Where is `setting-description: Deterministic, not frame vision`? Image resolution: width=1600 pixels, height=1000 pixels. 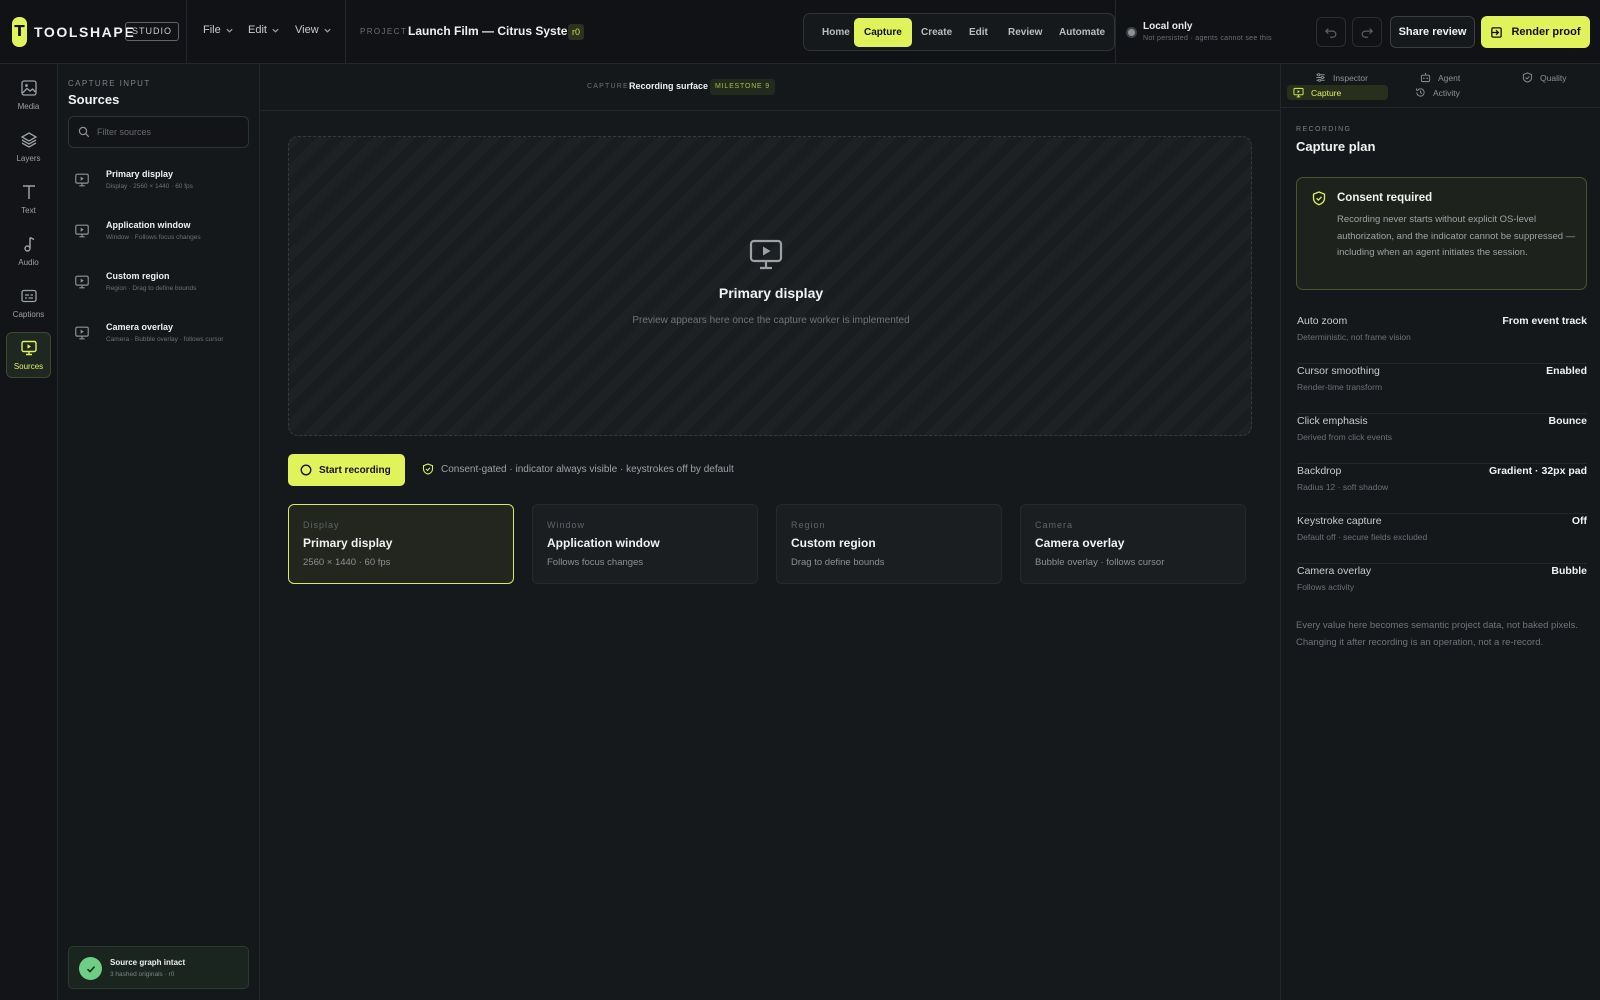
setting-description: Deterministic, not frame vision is located at coordinates (1354, 337).